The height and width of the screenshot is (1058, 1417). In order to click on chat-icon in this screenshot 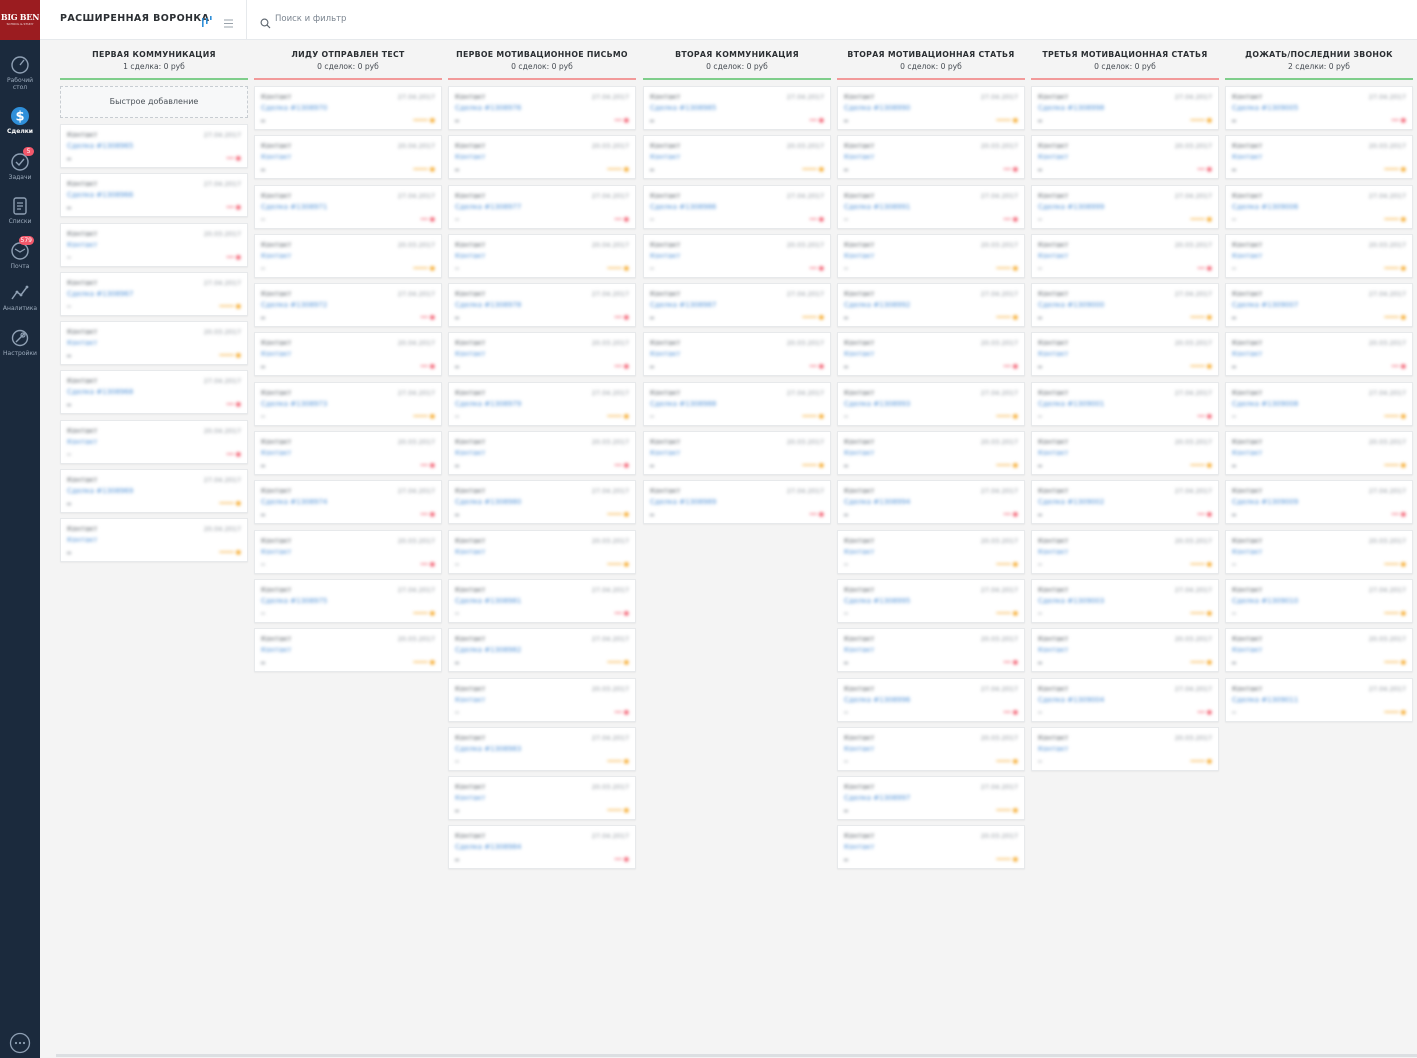, I will do `click(20, 1043)`.